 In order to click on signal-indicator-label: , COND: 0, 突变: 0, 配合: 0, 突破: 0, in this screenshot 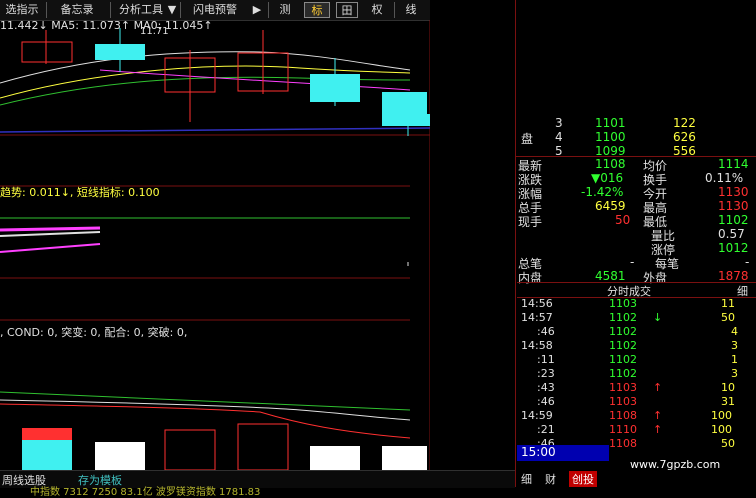, I will do `click(93, 332)`.